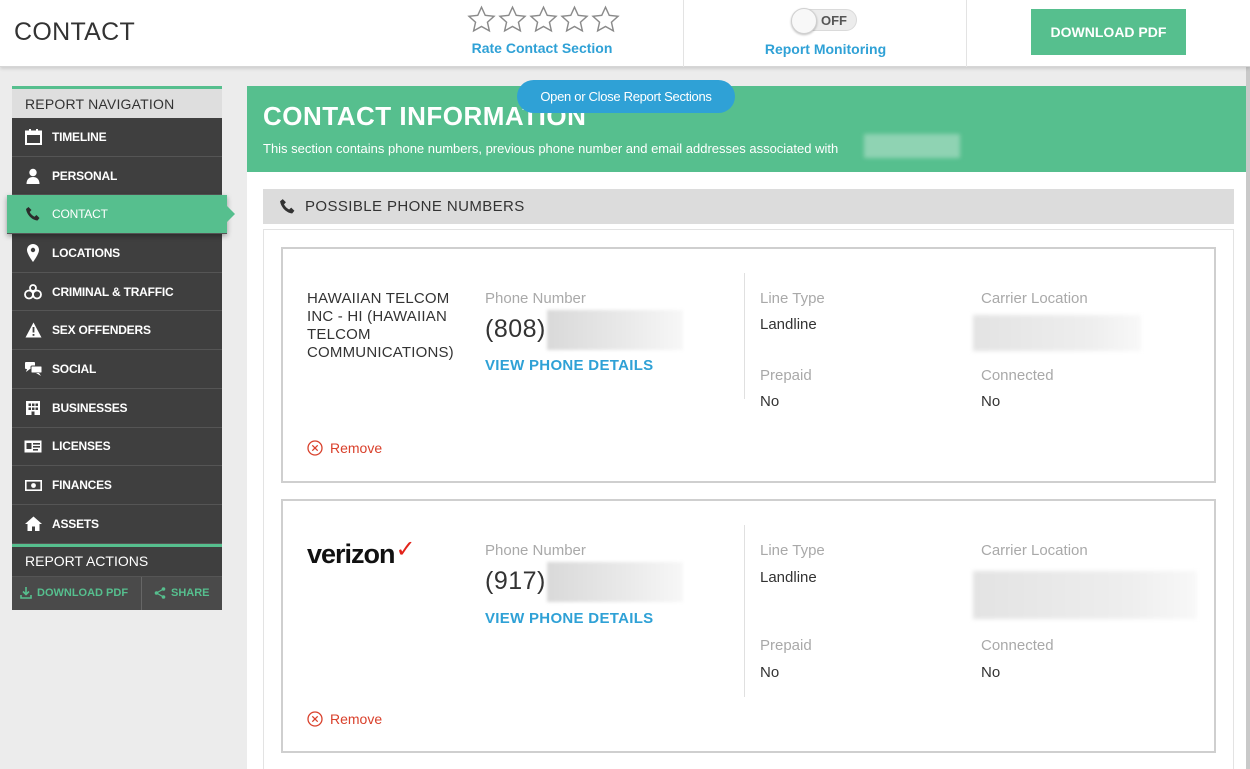 Image resolution: width=1250 pixels, height=769 pixels. What do you see at coordinates (1034, 550) in the screenshot?
I see `carrier-location-label: Carrier Location` at bounding box center [1034, 550].